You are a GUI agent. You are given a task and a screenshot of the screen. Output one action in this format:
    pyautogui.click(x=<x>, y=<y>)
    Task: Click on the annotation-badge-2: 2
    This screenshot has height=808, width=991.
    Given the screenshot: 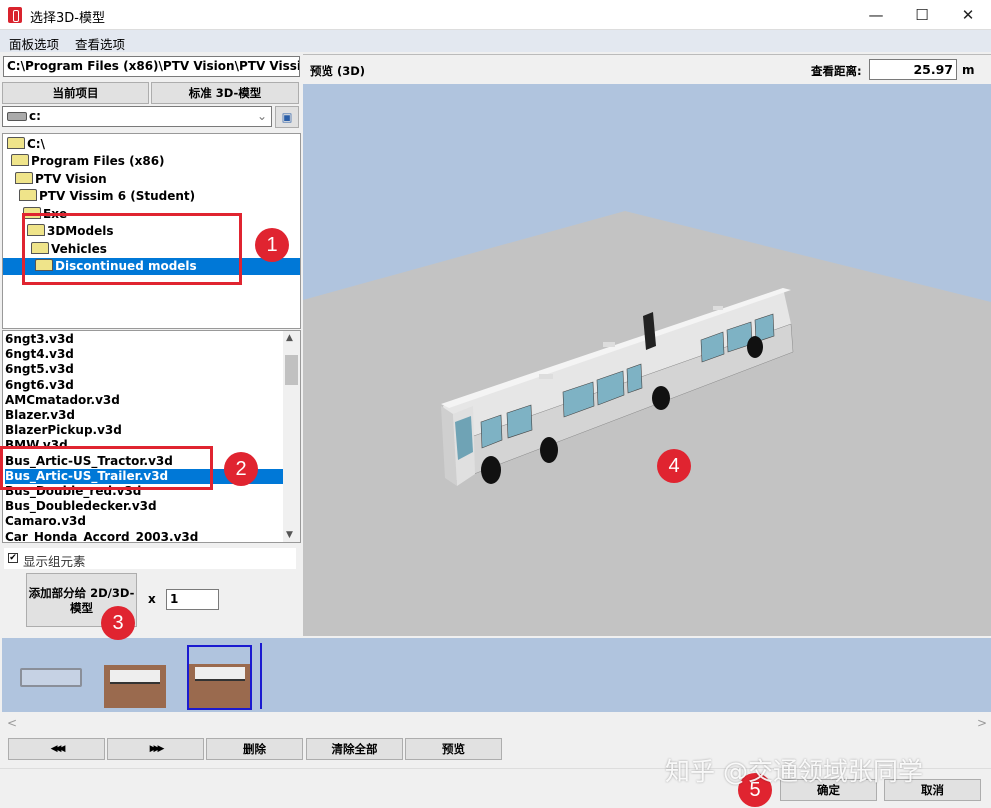 What is the action you would take?
    pyautogui.click(x=241, y=469)
    